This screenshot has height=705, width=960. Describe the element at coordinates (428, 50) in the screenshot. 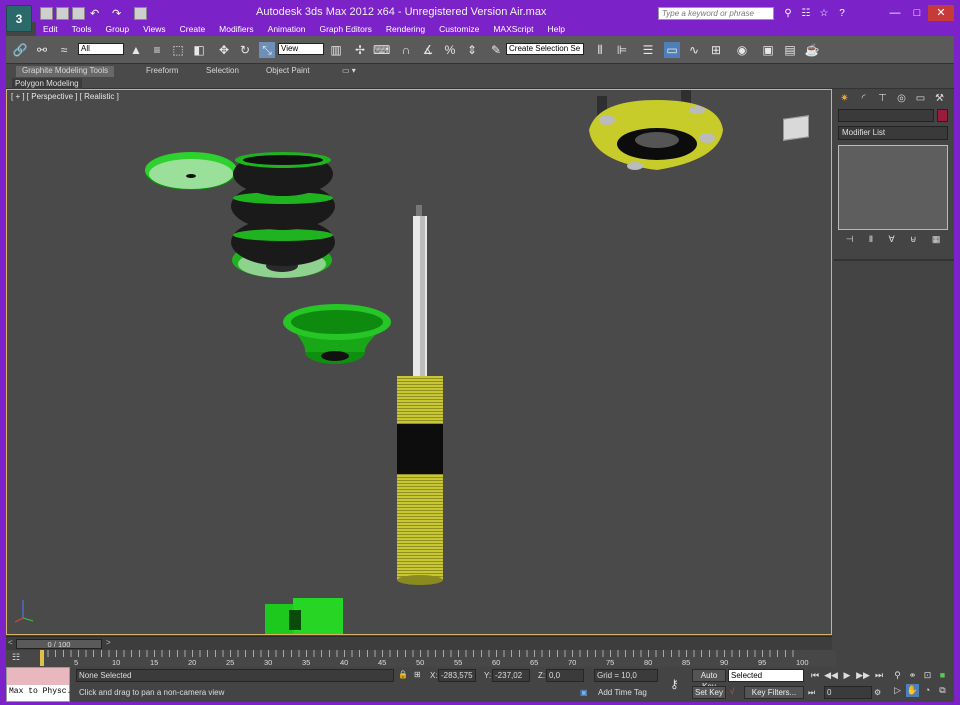

I see `angle-snap-icon: ∡` at that location.